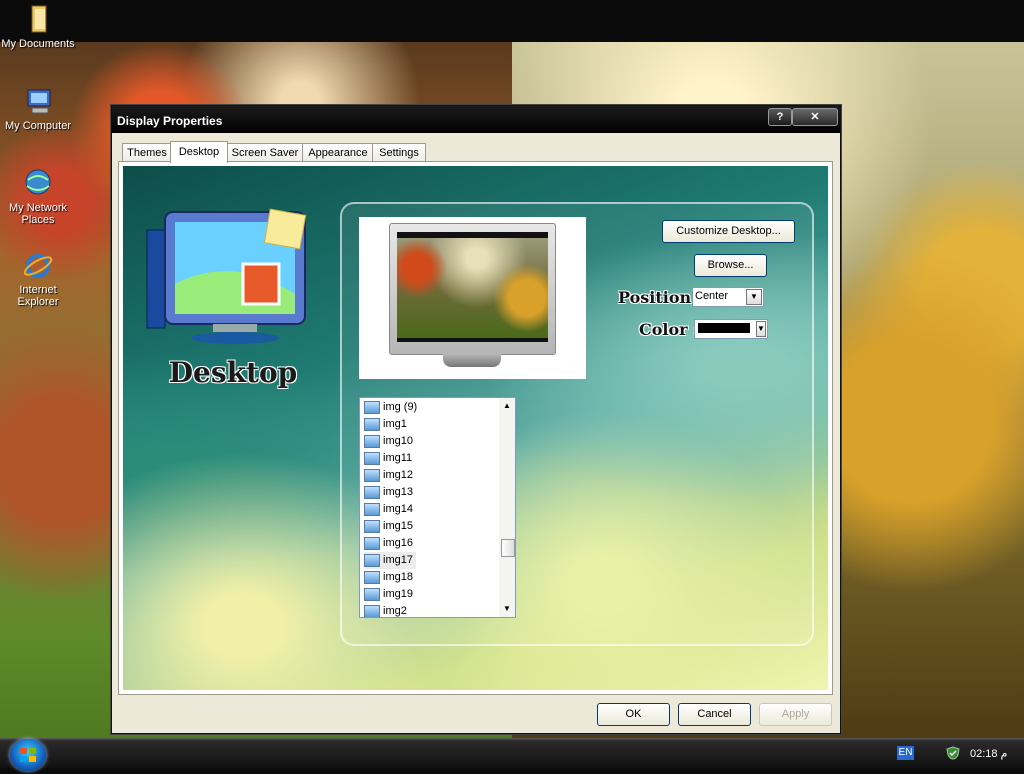 This screenshot has width=1024, height=774. Describe the element at coordinates (38, 126) in the screenshot. I see `desktop-icon-label: My Computer` at that location.